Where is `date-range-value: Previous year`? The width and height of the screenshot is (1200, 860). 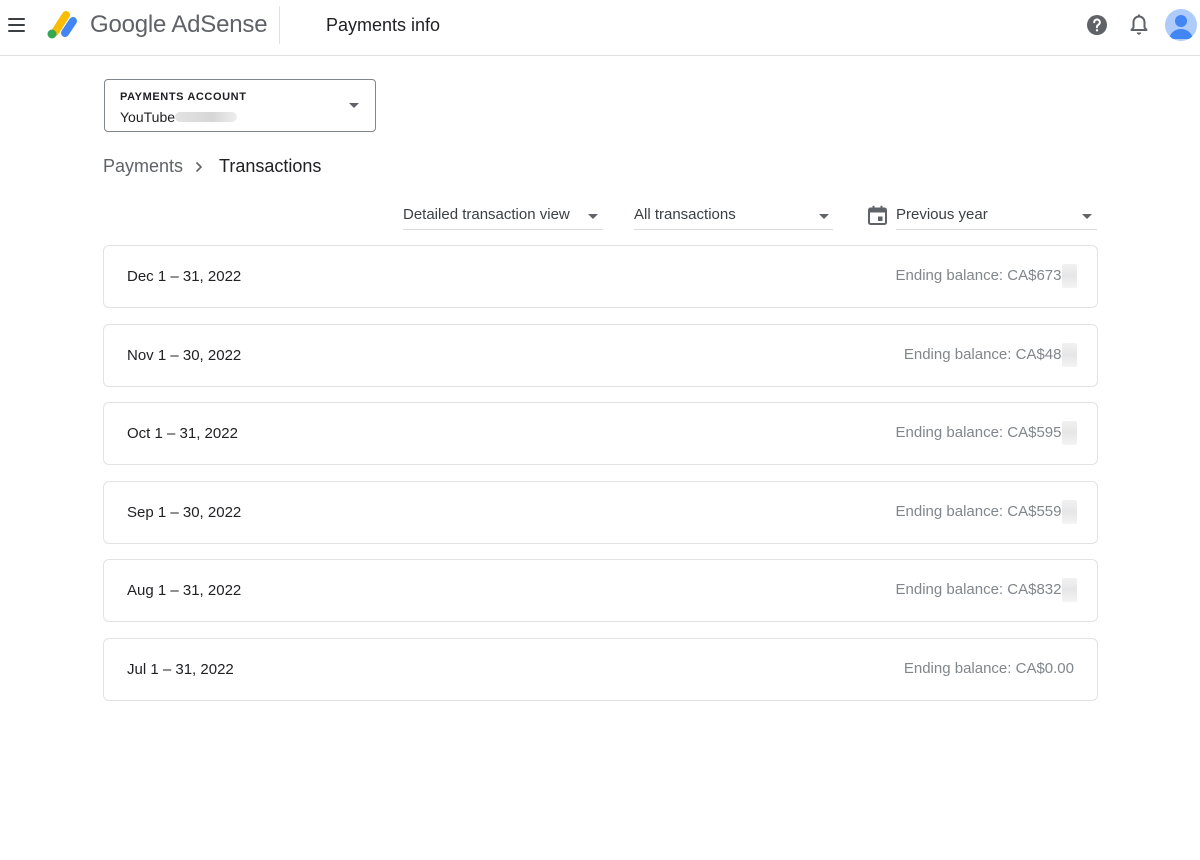
date-range-value: Previous year is located at coordinates (942, 214).